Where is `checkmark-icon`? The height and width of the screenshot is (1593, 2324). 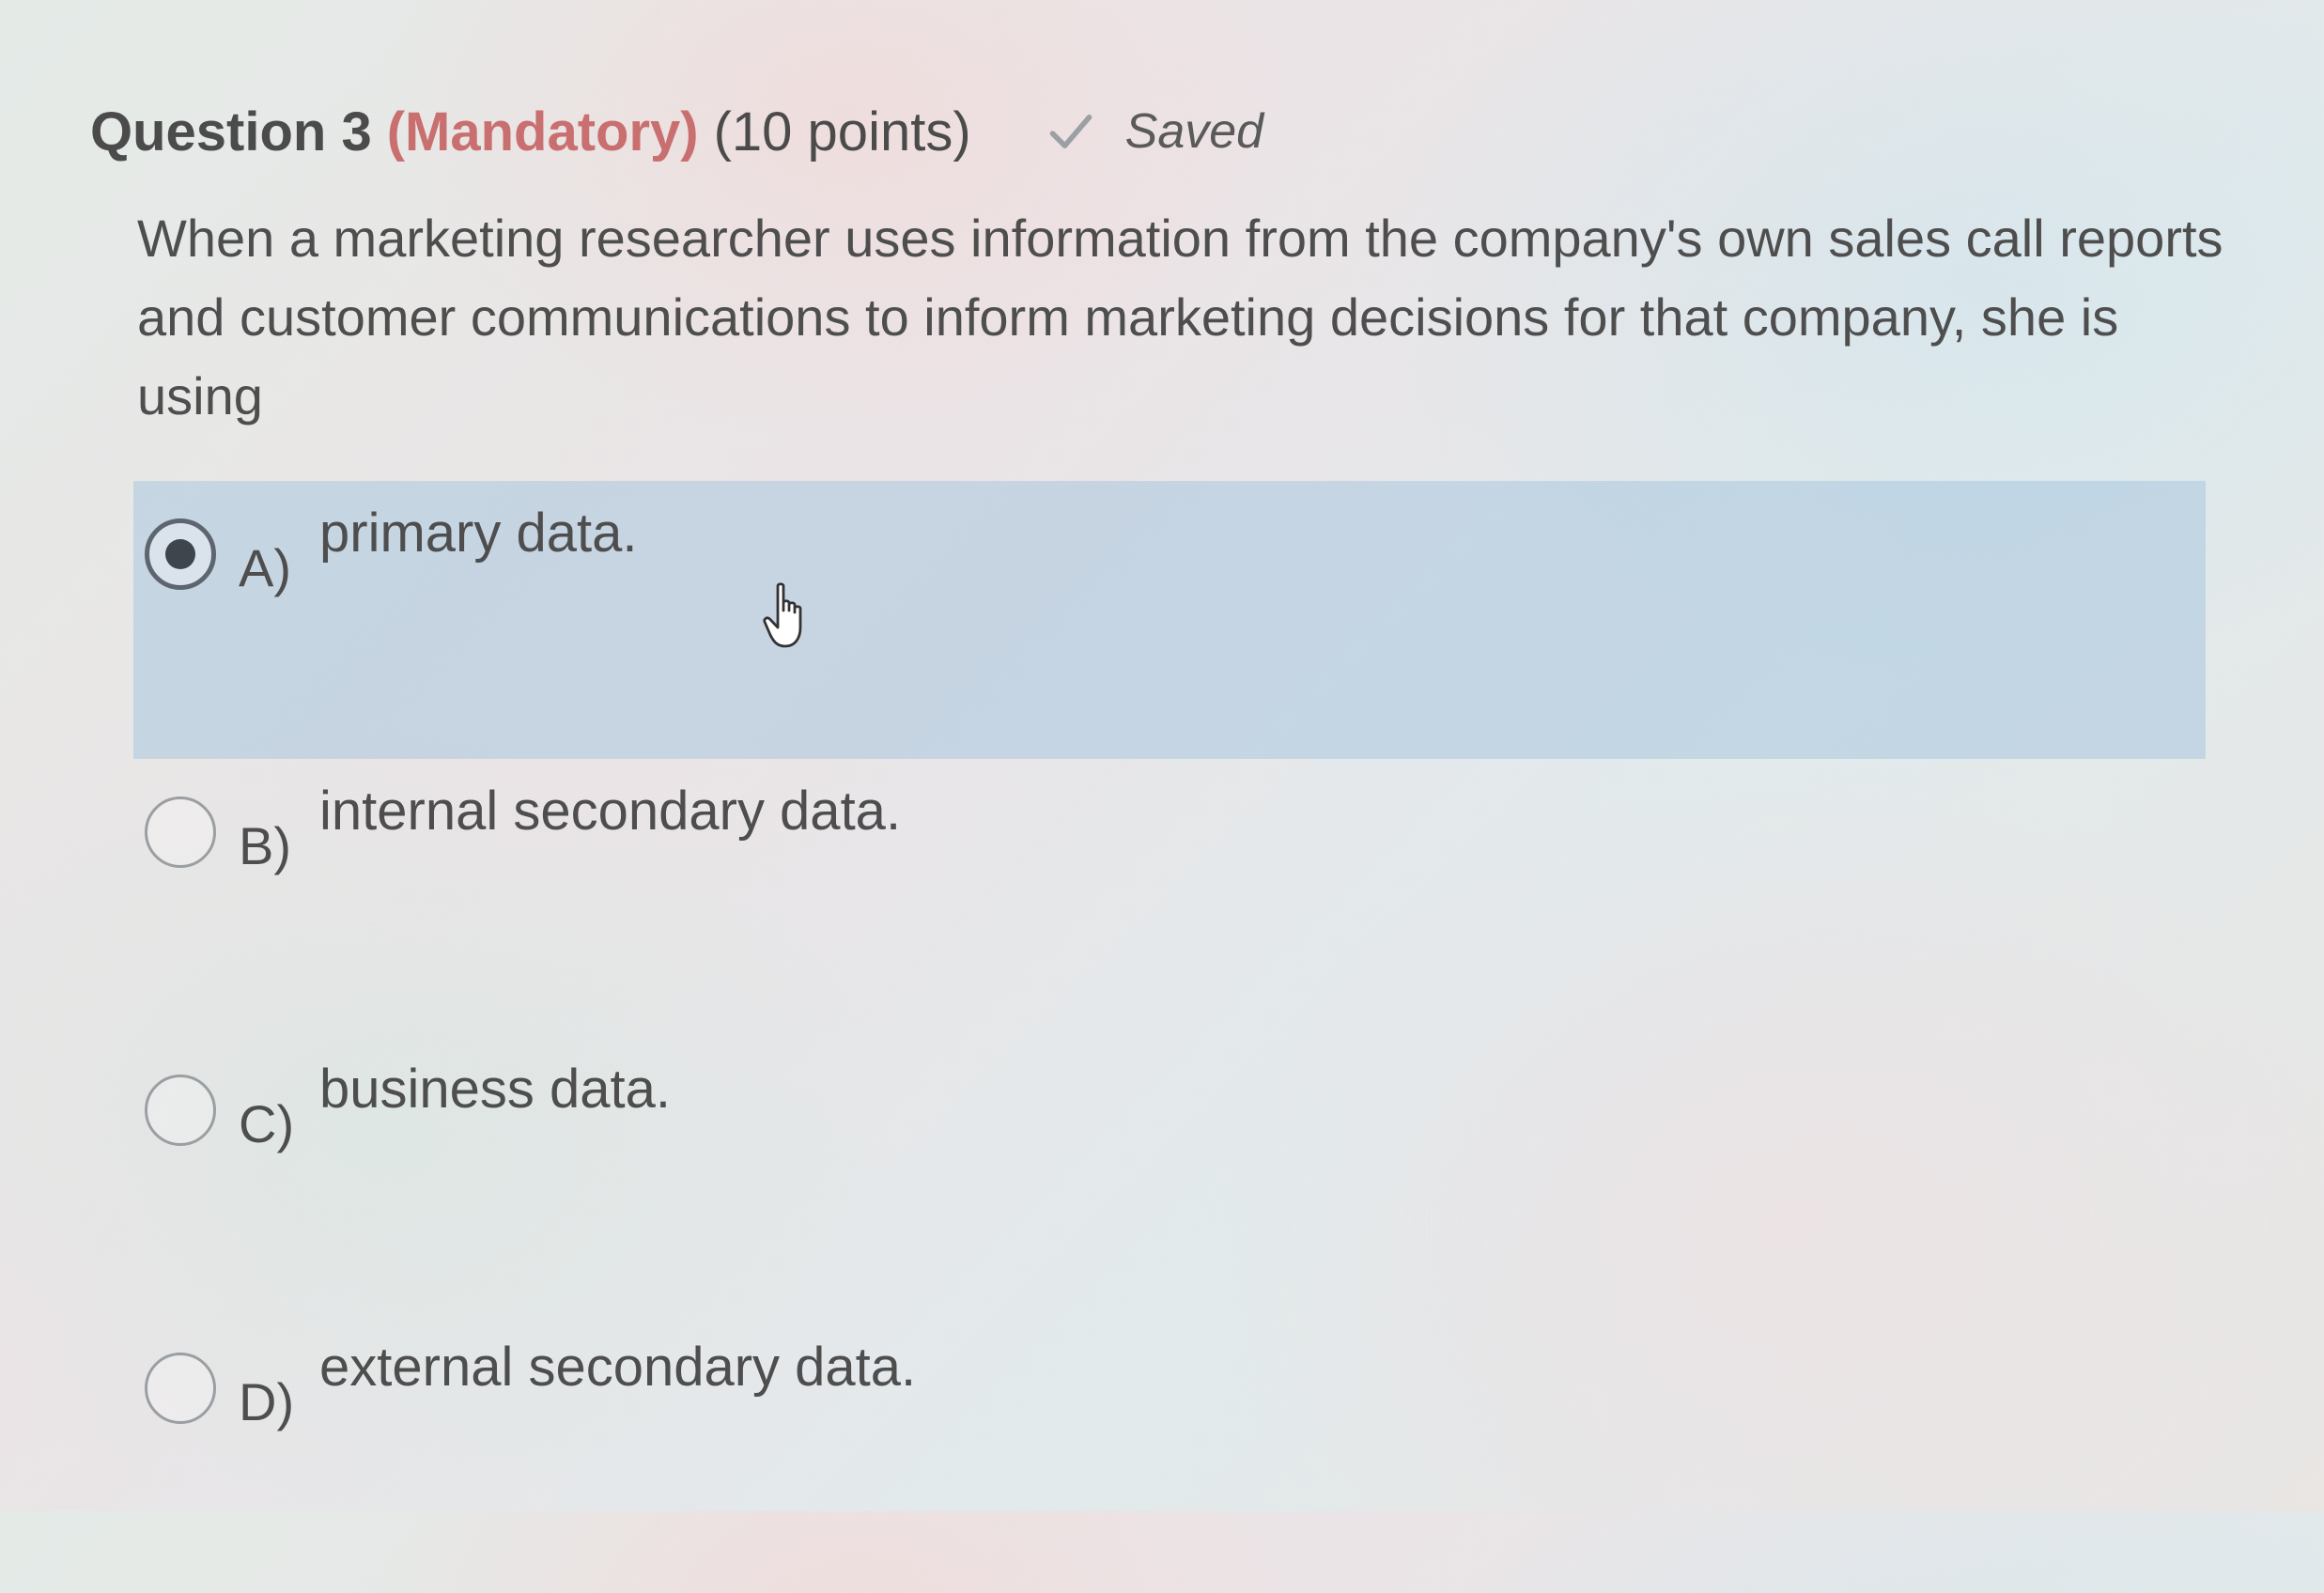 checkmark-icon is located at coordinates (1070, 131).